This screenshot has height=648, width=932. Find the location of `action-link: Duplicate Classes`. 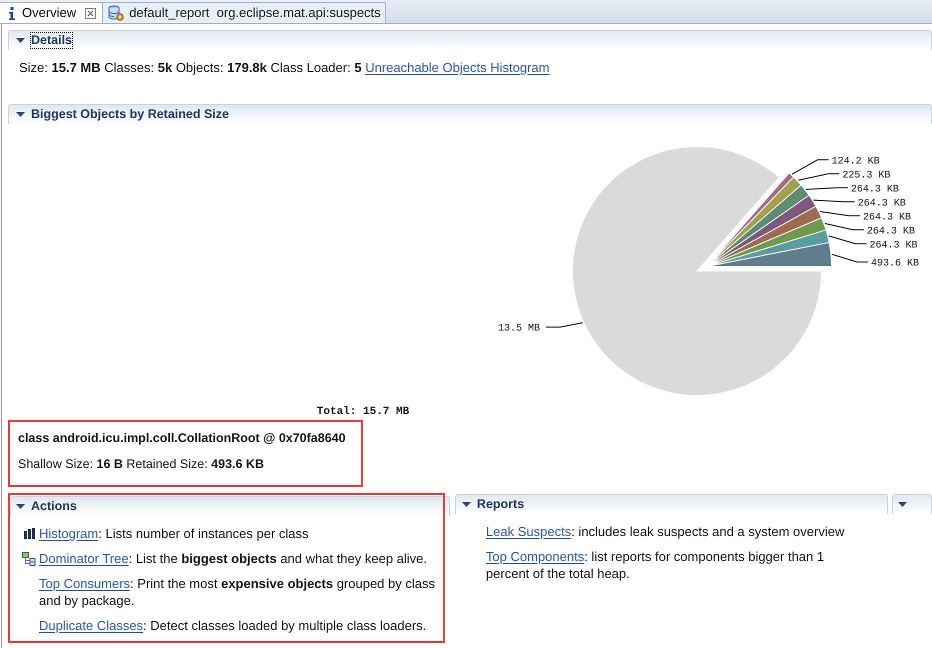

action-link: Duplicate Classes is located at coordinates (91, 625).